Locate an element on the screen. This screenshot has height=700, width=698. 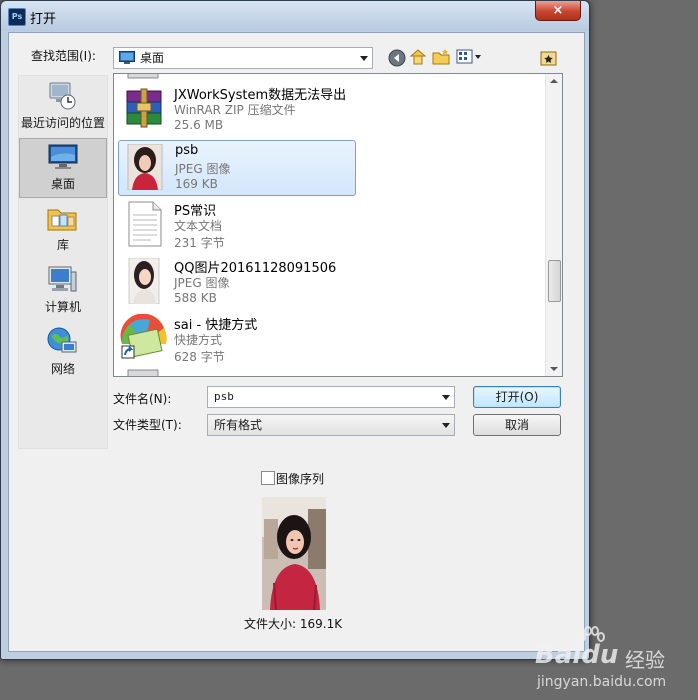
baidu-watermark: Baidu 经验 jingyan.baidu.com is located at coordinates (613, 661).